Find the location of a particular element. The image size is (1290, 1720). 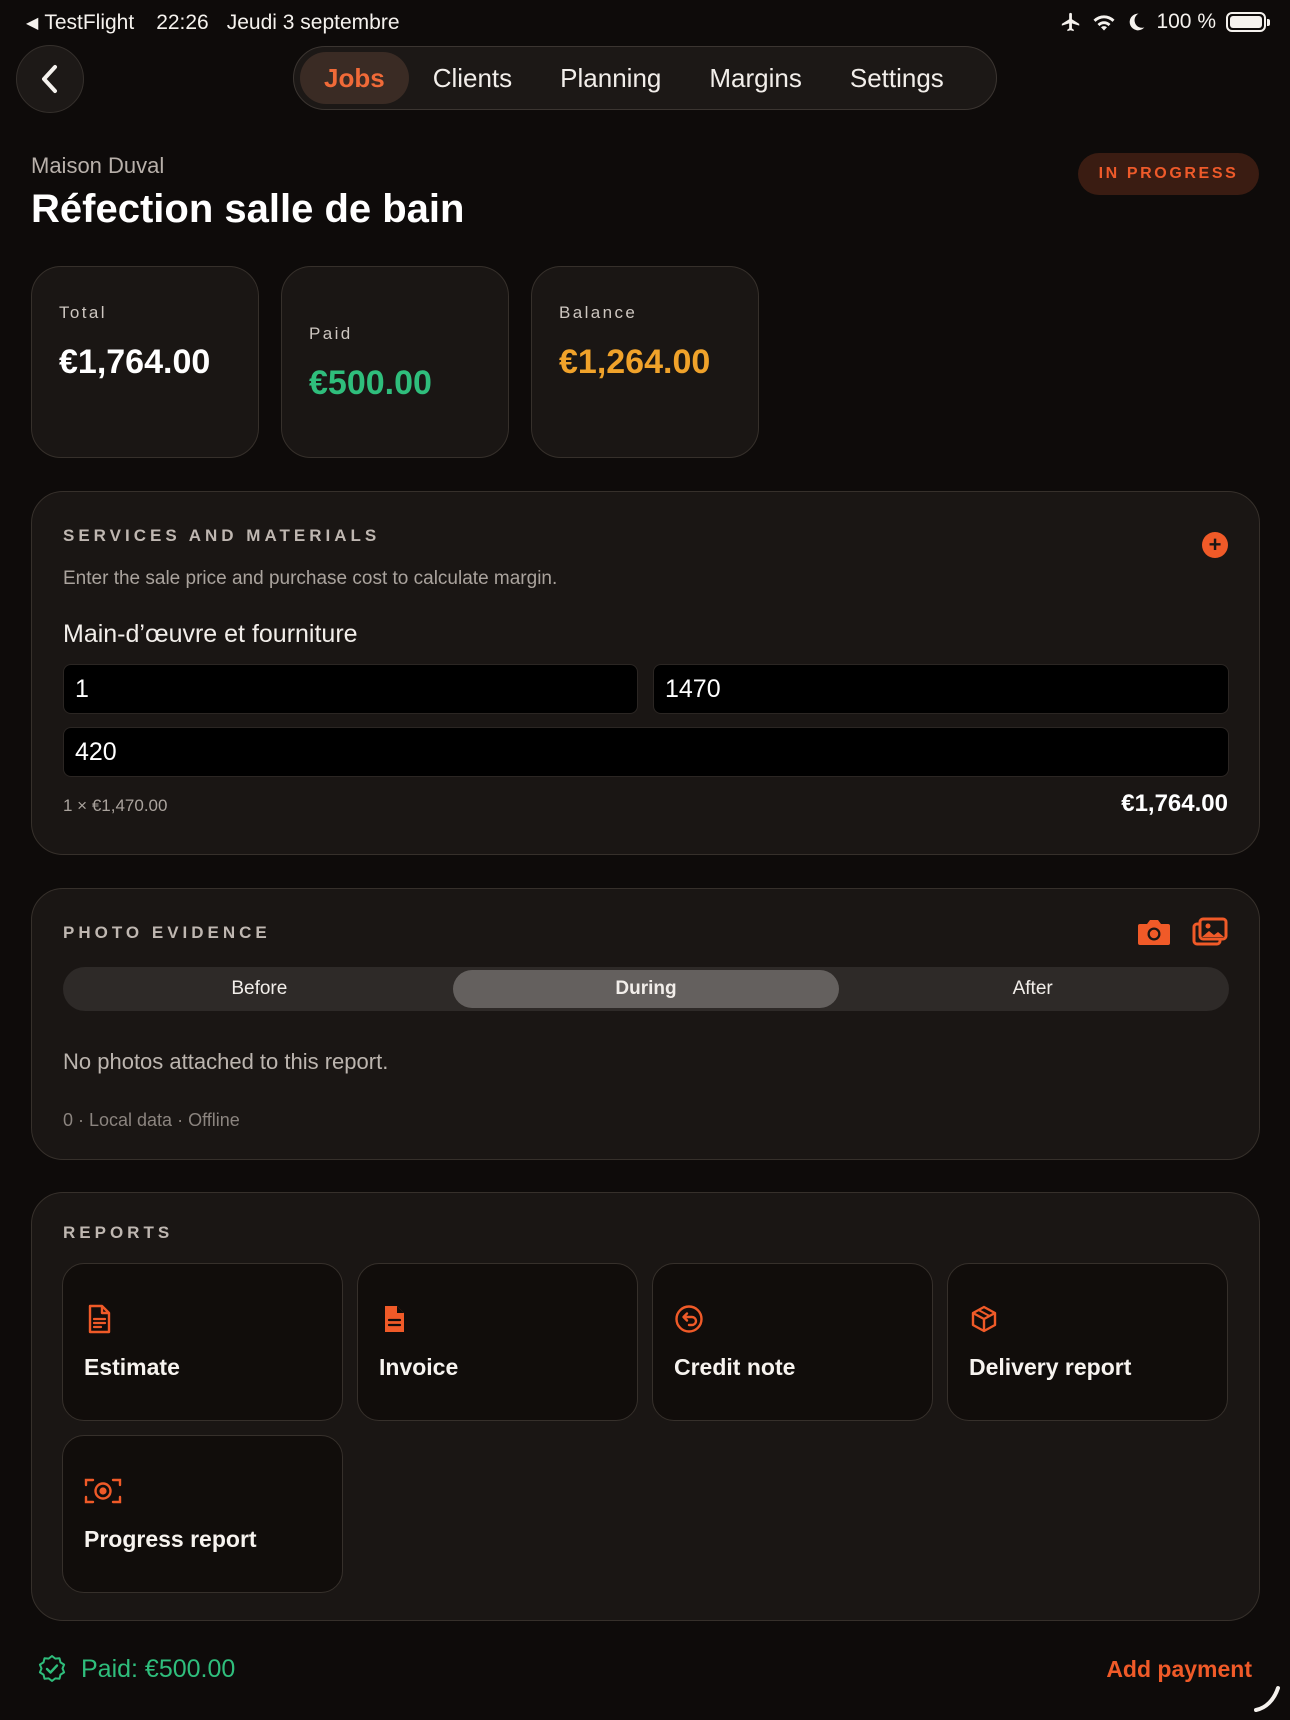

back-to-app-icon: ◀ is located at coordinates (32, 23).